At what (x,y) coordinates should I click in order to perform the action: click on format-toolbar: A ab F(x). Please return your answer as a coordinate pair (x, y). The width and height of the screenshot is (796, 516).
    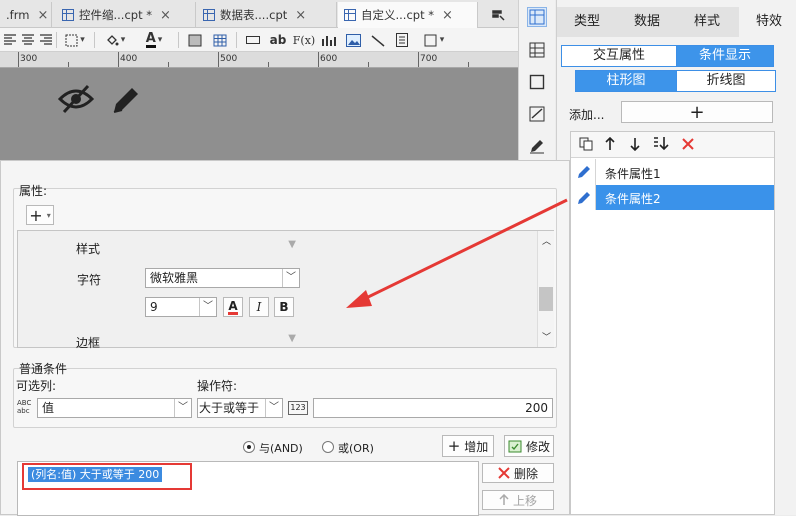
    Looking at the image, I should click on (259, 40).